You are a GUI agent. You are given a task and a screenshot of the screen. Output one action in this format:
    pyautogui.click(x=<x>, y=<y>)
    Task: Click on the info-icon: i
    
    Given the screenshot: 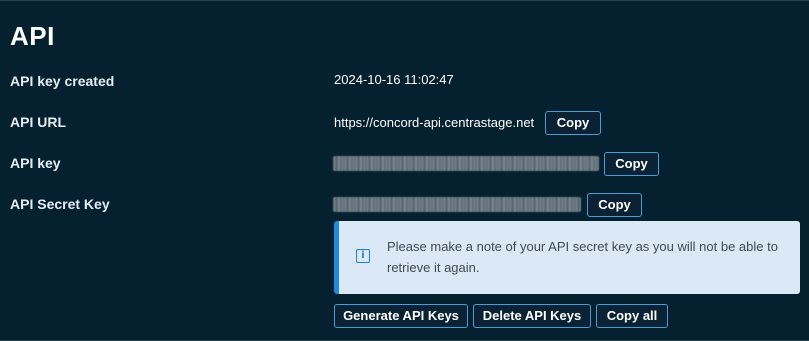 What is the action you would take?
    pyautogui.click(x=363, y=256)
    